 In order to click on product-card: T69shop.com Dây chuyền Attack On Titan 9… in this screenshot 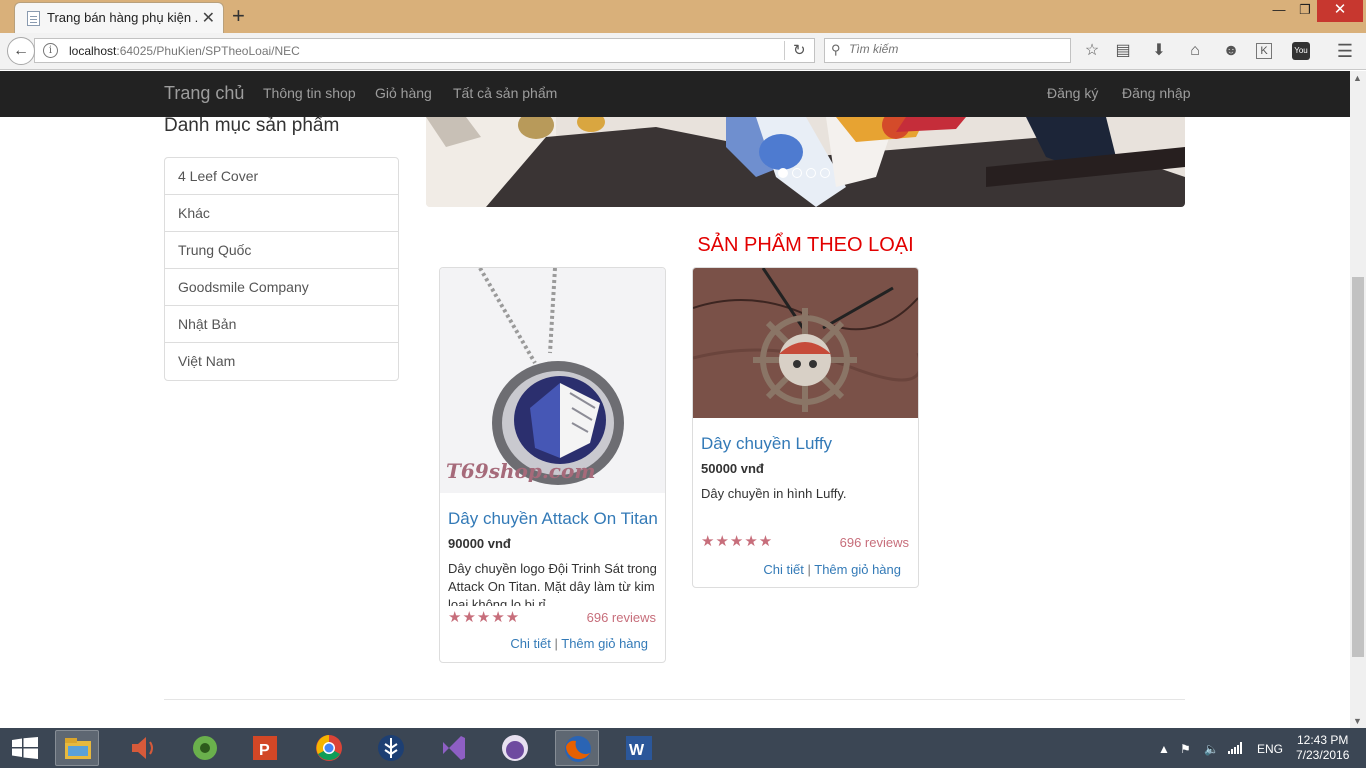, I will do `click(552, 465)`.